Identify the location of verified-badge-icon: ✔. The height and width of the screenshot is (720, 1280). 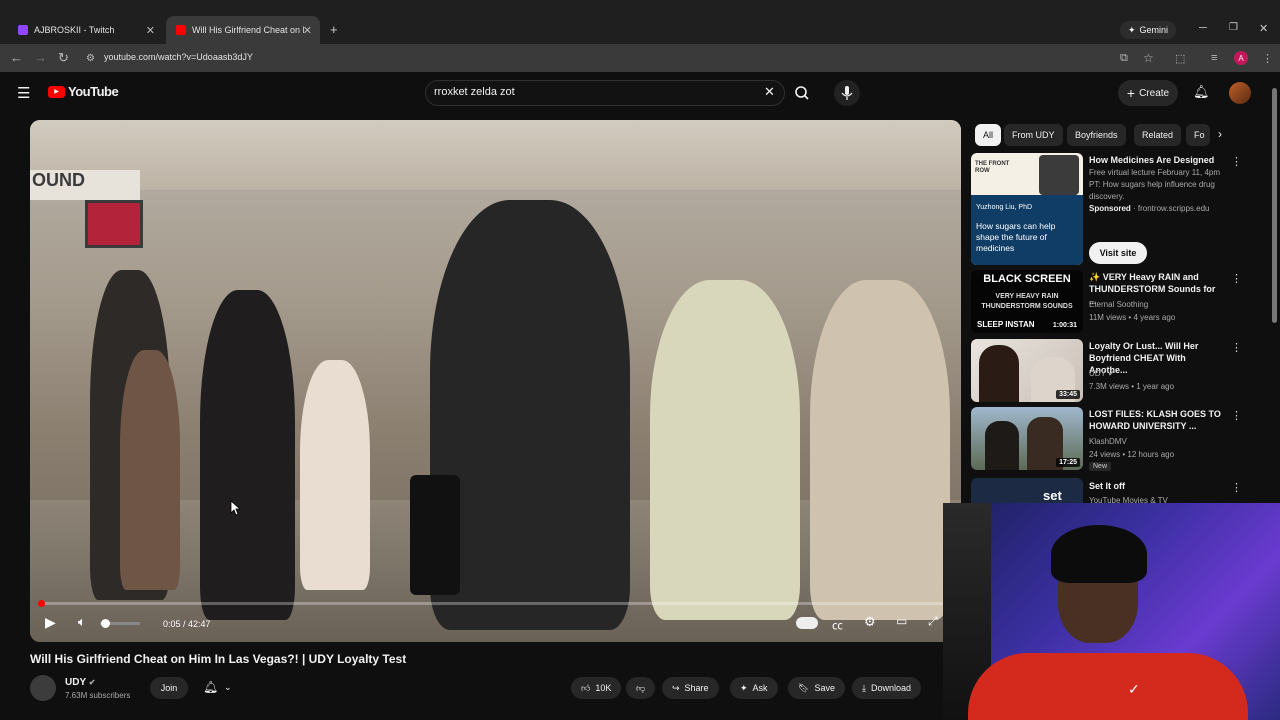
(92, 682).